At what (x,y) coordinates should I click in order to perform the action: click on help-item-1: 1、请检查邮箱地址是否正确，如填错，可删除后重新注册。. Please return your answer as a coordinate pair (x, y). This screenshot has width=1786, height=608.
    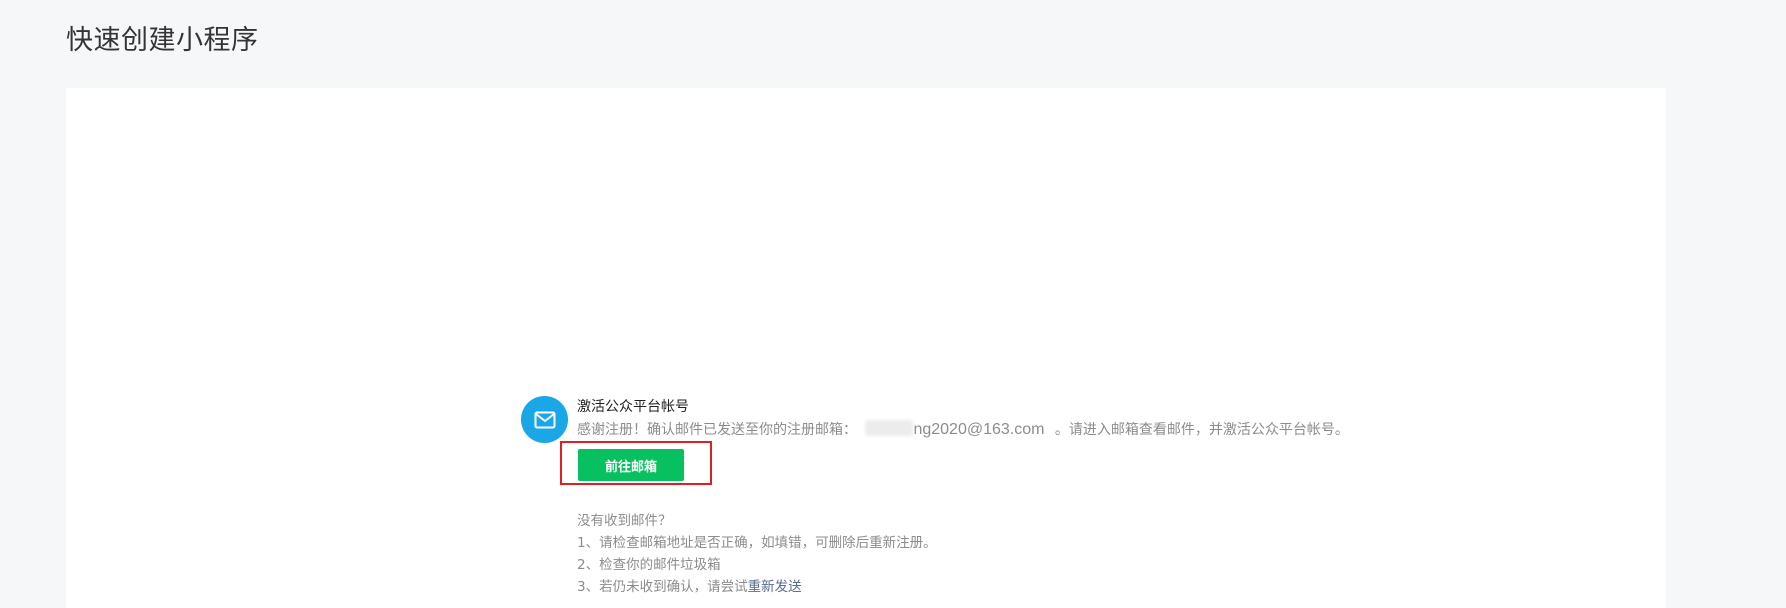
    Looking at the image, I should click on (757, 543).